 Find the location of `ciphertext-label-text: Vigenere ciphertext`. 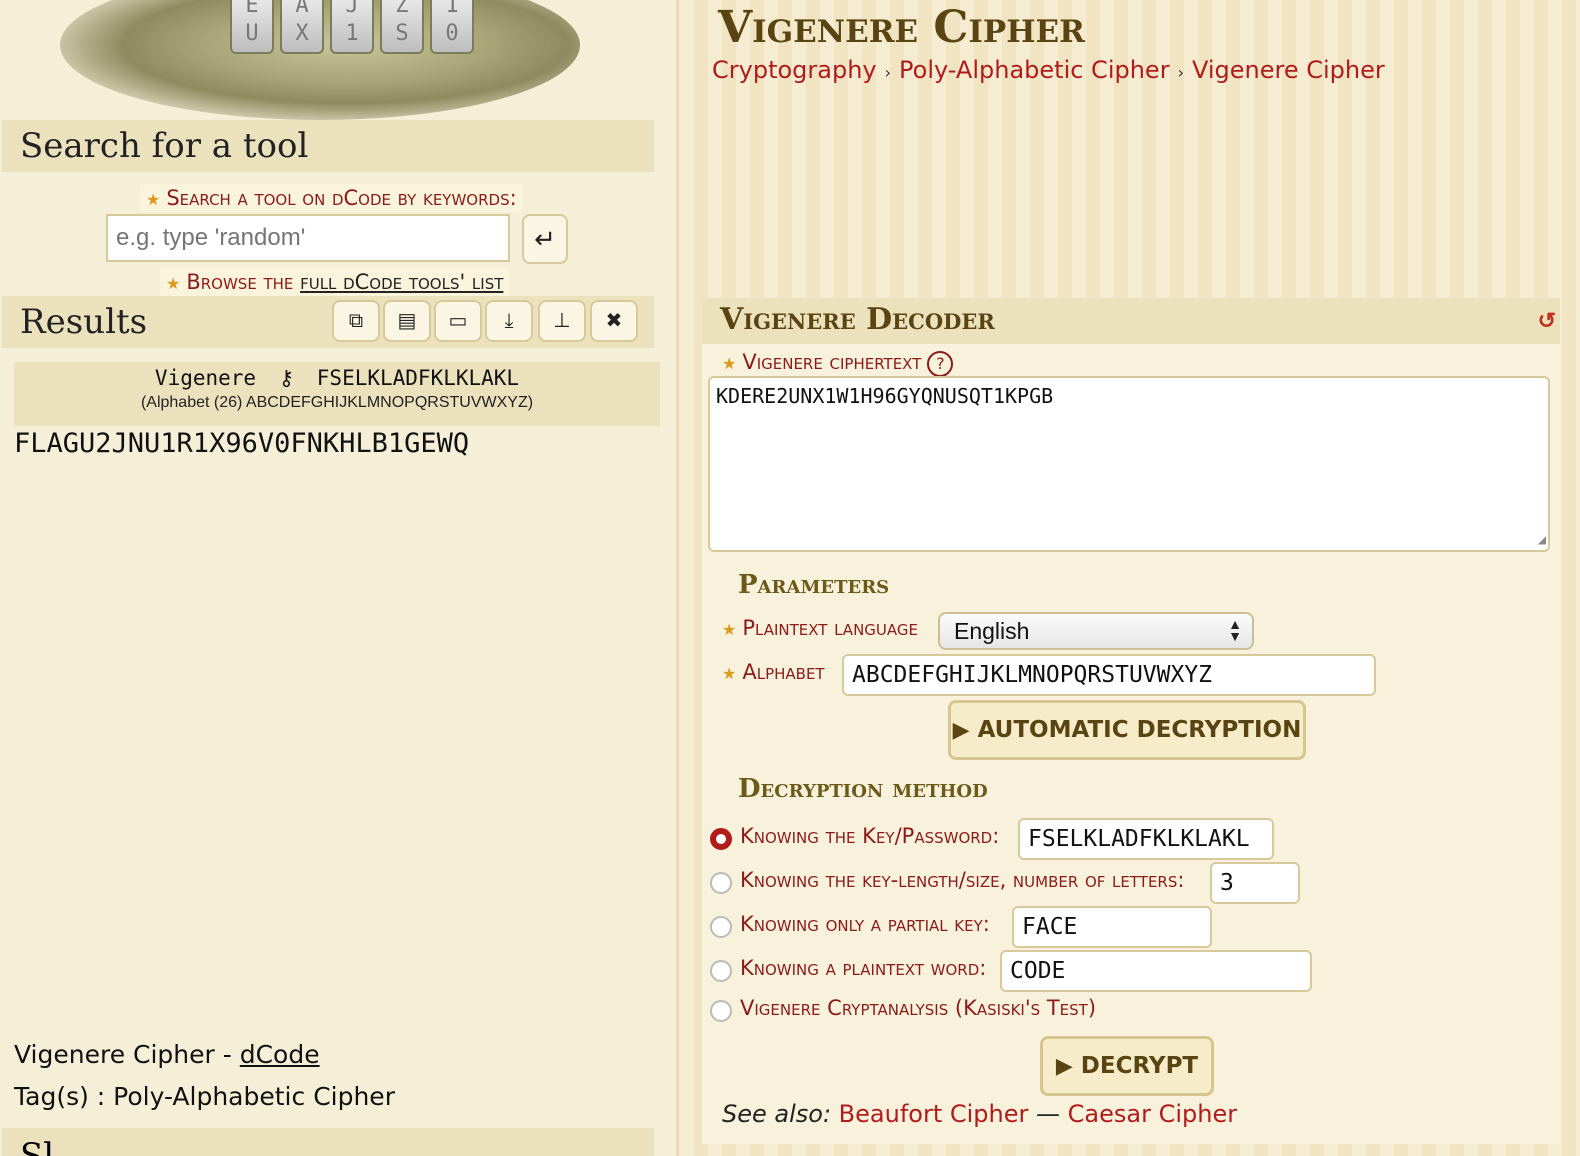

ciphertext-label-text: Vigenere ciphertext is located at coordinates (832, 362).